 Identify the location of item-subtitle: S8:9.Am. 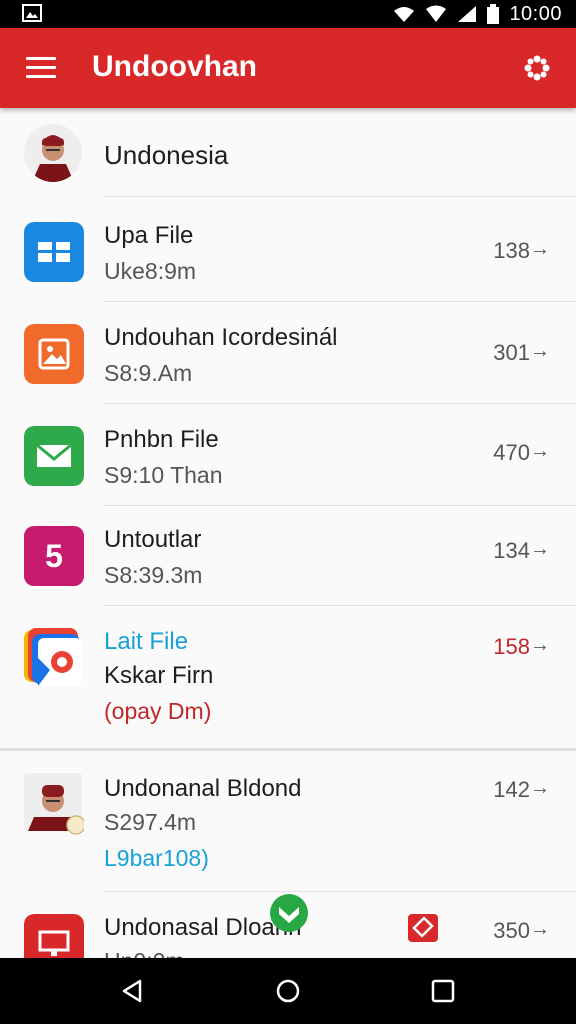
(148, 373).